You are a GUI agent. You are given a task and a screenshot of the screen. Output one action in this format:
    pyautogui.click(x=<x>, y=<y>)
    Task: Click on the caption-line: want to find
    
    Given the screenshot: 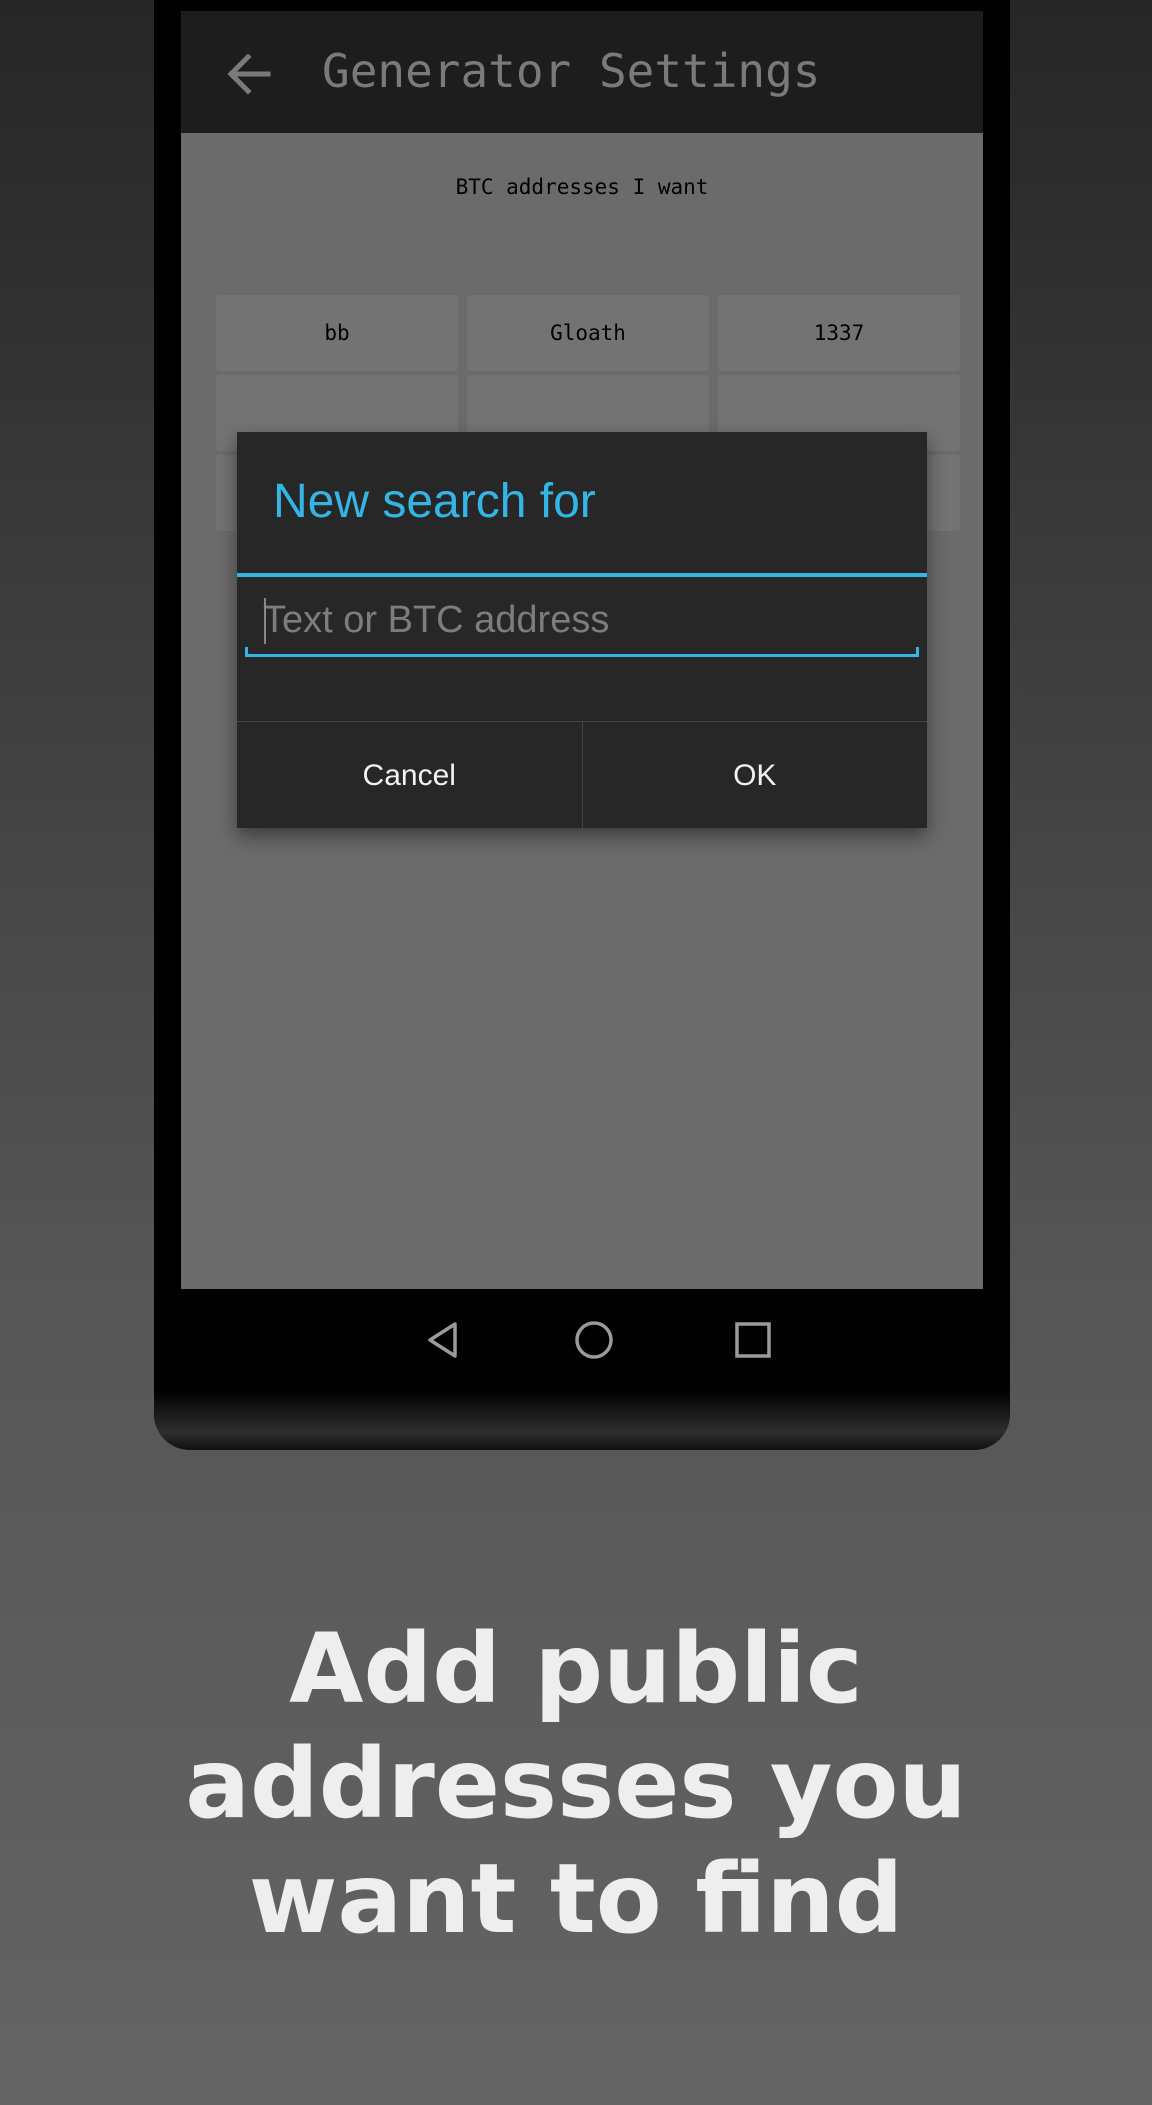 What is the action you would take?
    pyautogui.click(x=576, y=1899)
    